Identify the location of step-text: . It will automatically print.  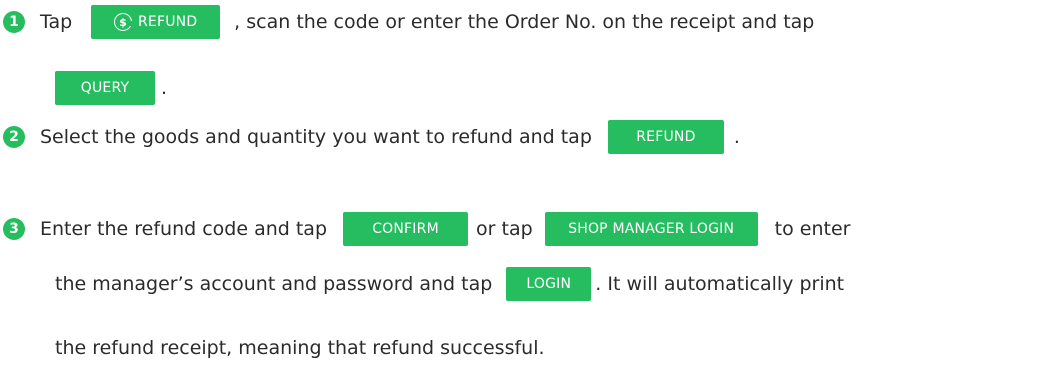
(720, 284).